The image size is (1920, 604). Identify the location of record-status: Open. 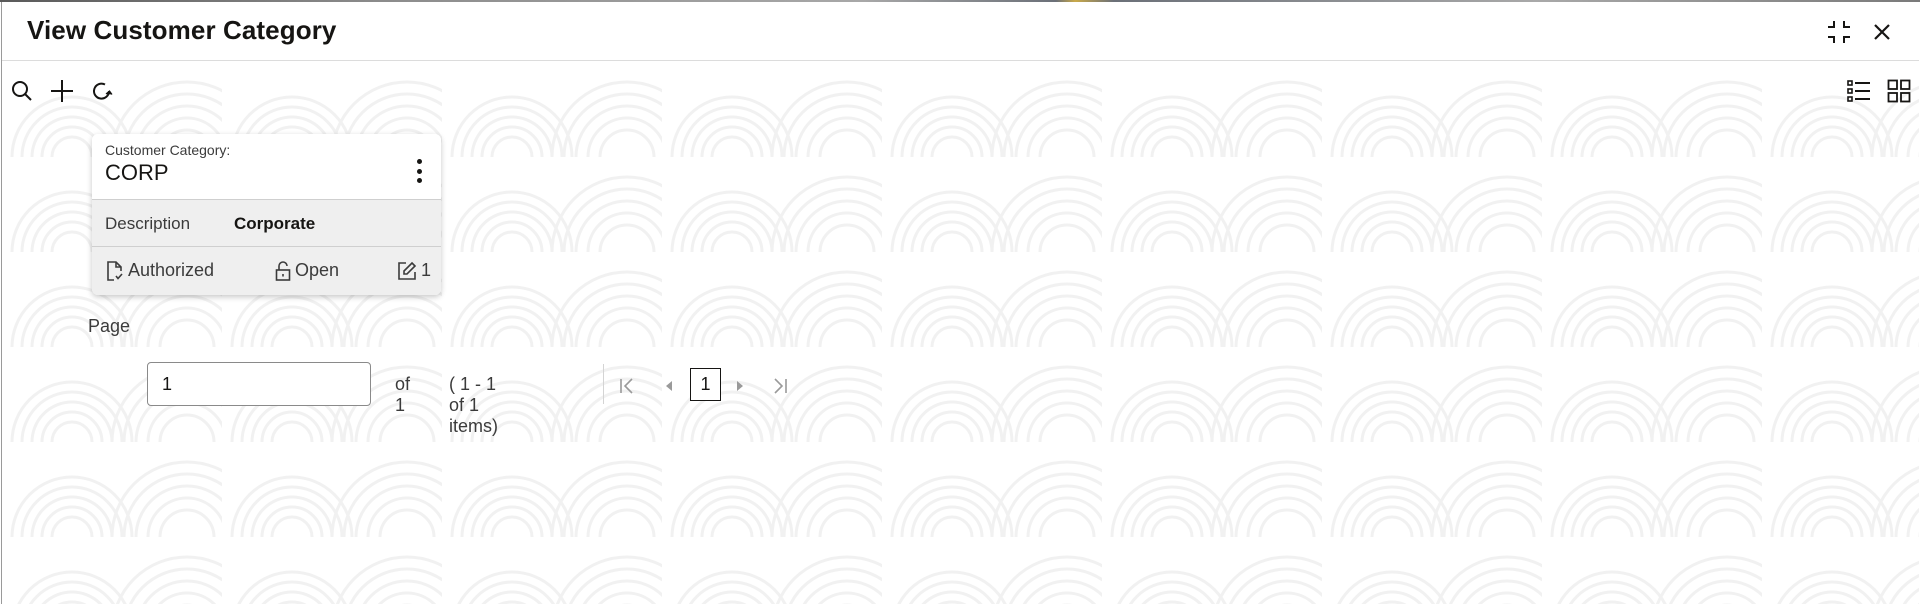
(307, 270).